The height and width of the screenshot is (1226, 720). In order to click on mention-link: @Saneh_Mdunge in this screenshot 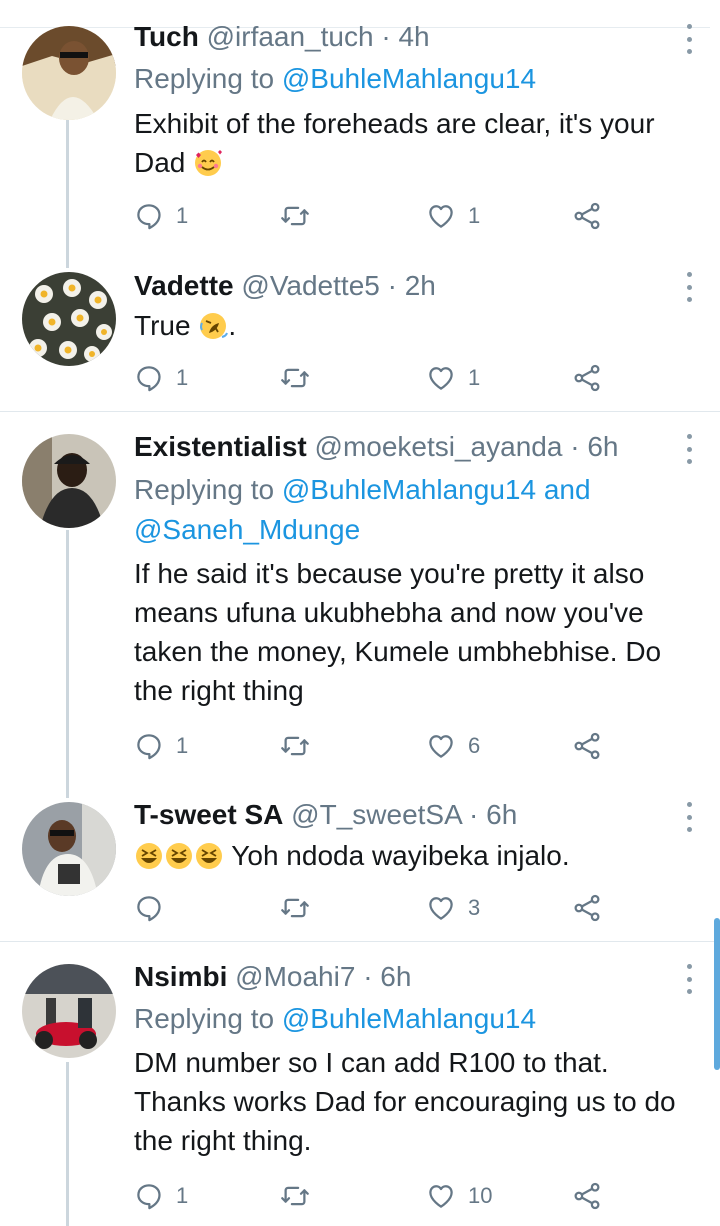, I will do `click(247, 529)`.